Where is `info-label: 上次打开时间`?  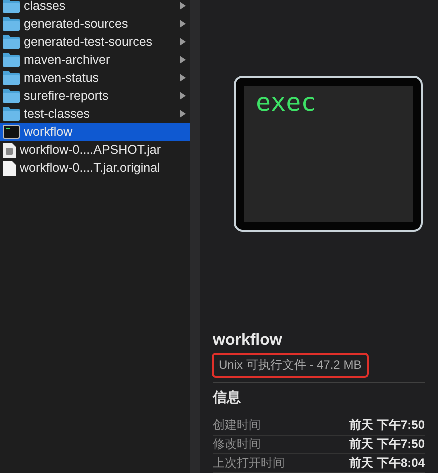
info-label: 上次打开时间 is located at coordinates (249, 463).